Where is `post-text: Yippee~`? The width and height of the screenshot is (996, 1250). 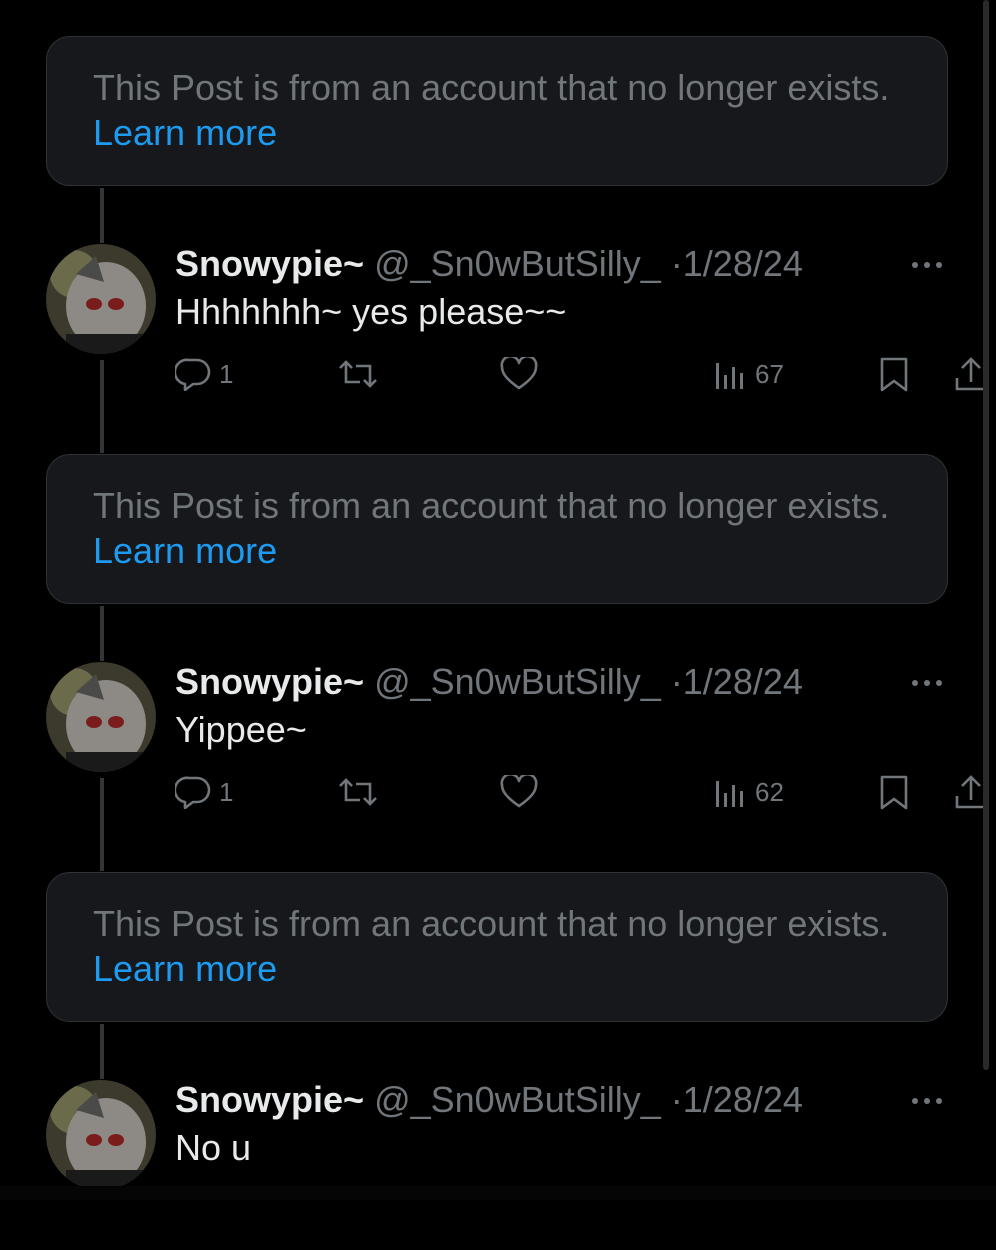
post-text: Yippee~ is located at coordinates (241, 729).